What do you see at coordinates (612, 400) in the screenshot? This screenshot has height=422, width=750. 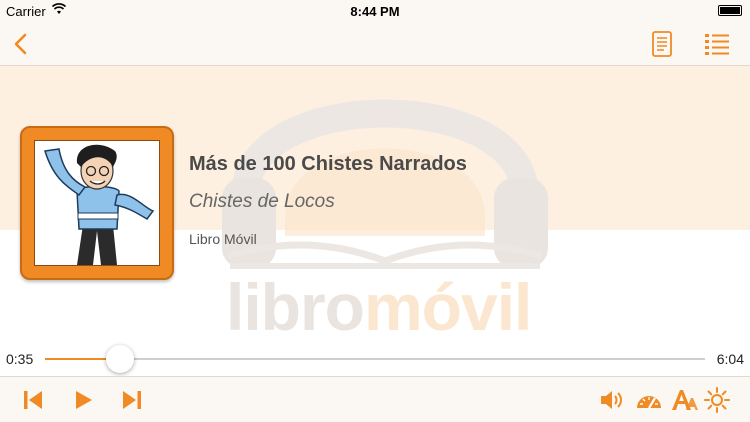 I see `volume-icon` at bounding box center [612, 400].